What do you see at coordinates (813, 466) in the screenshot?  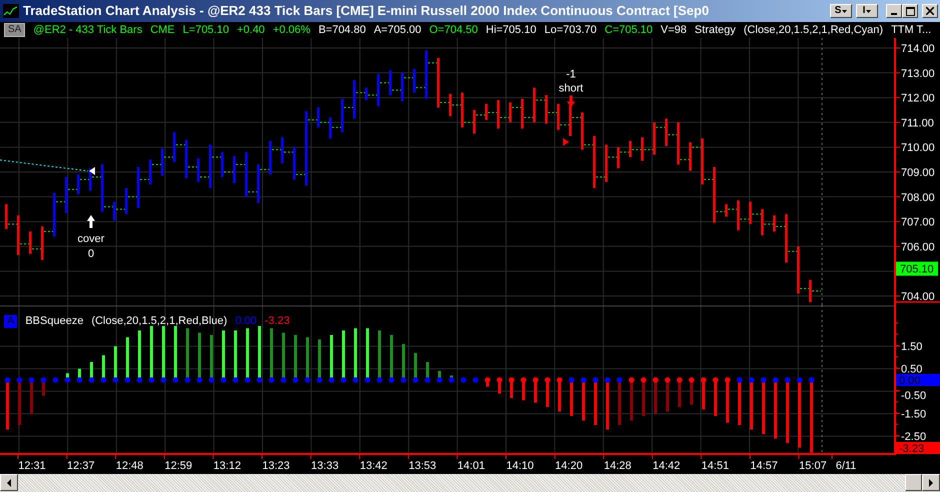 I see `time-label: 15:07` at bounding box center [813, 466].